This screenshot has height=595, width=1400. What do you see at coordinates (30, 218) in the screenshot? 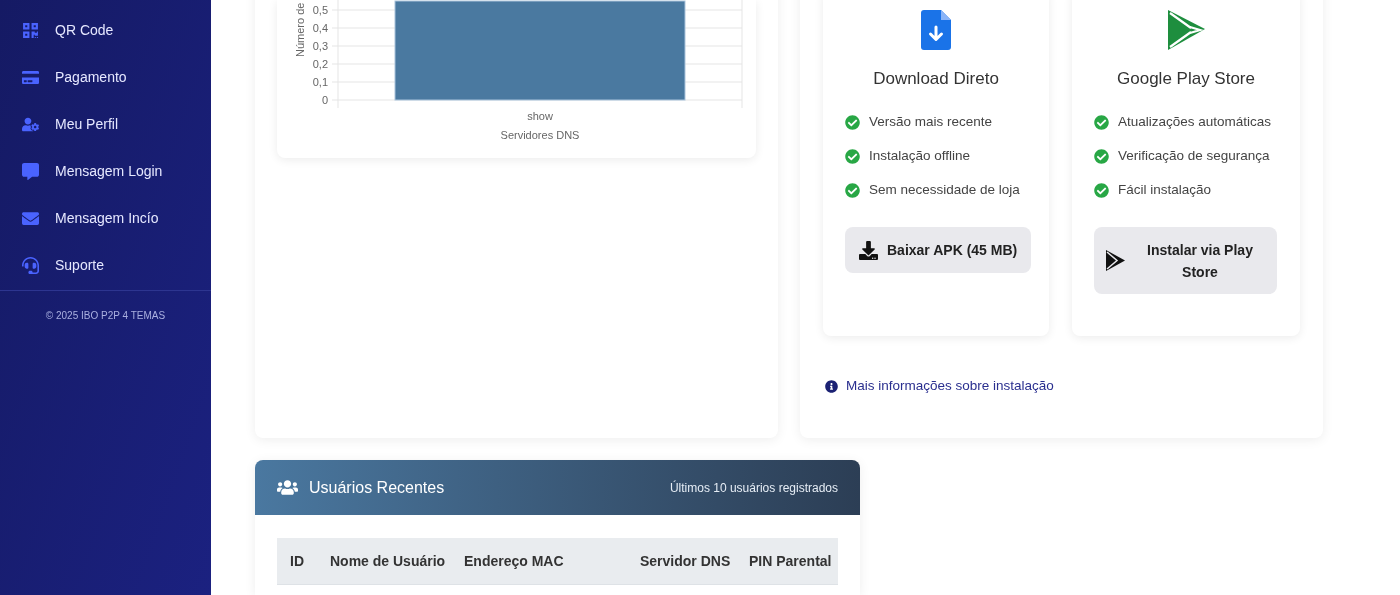
I see `envelope-icon` at bounding box center [30, 218].